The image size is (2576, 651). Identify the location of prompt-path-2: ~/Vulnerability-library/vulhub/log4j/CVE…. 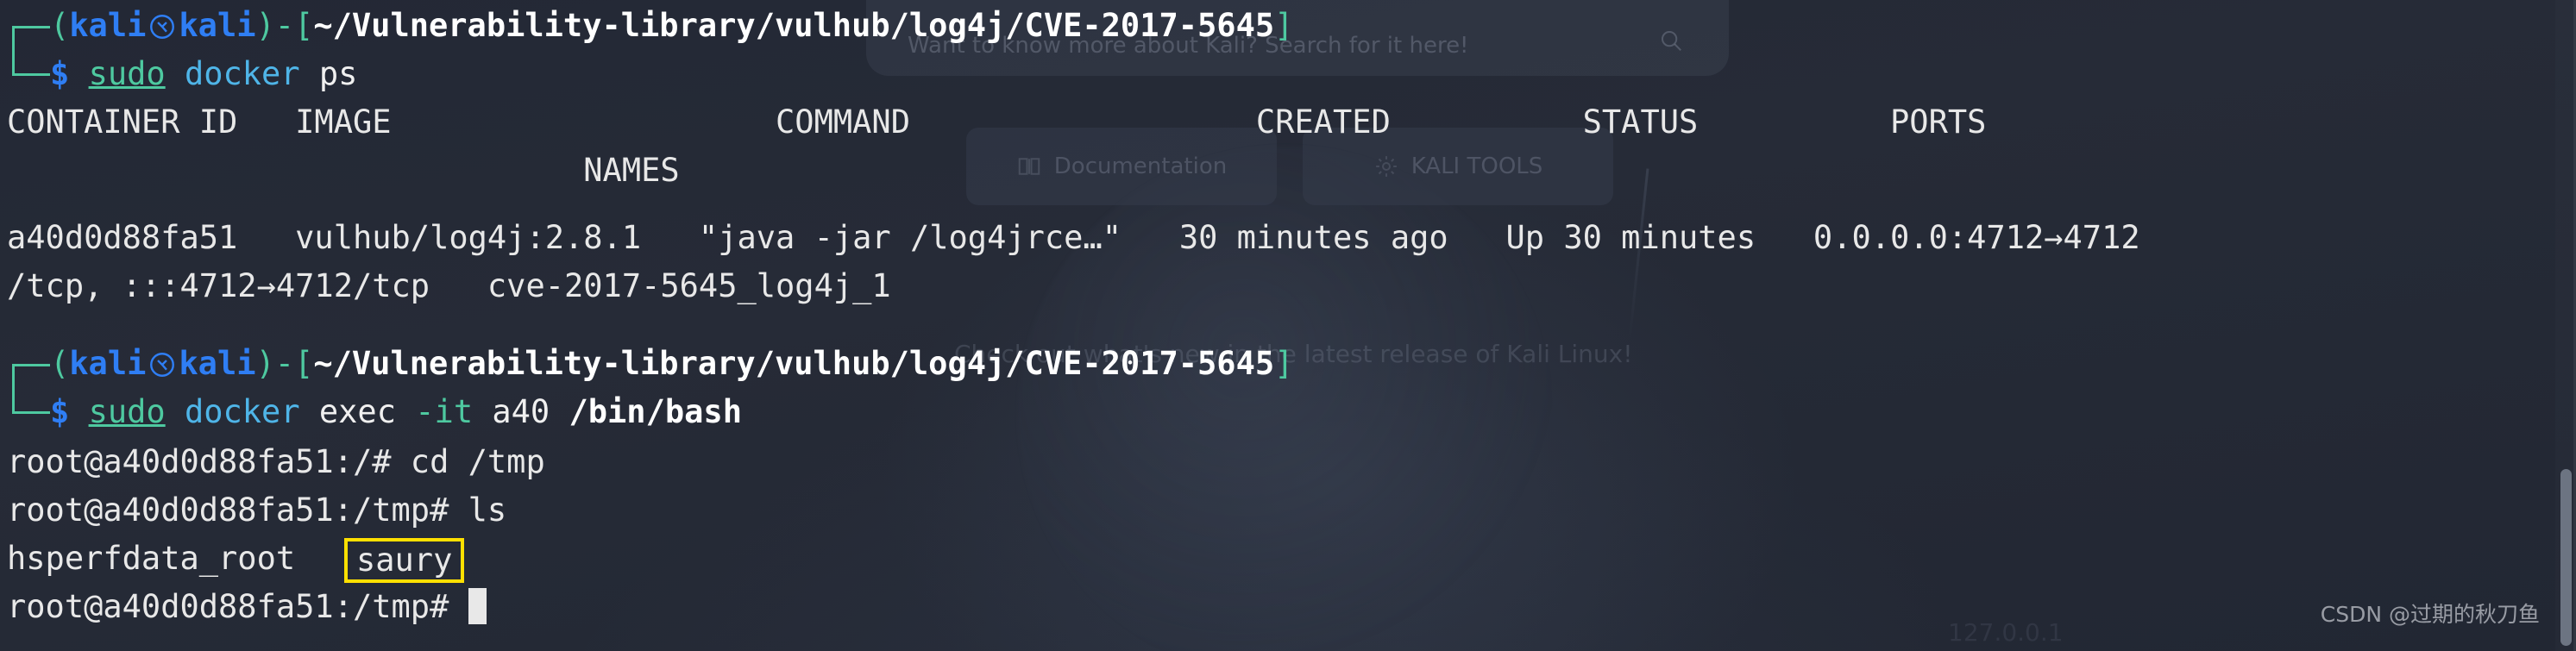
(794, 363).